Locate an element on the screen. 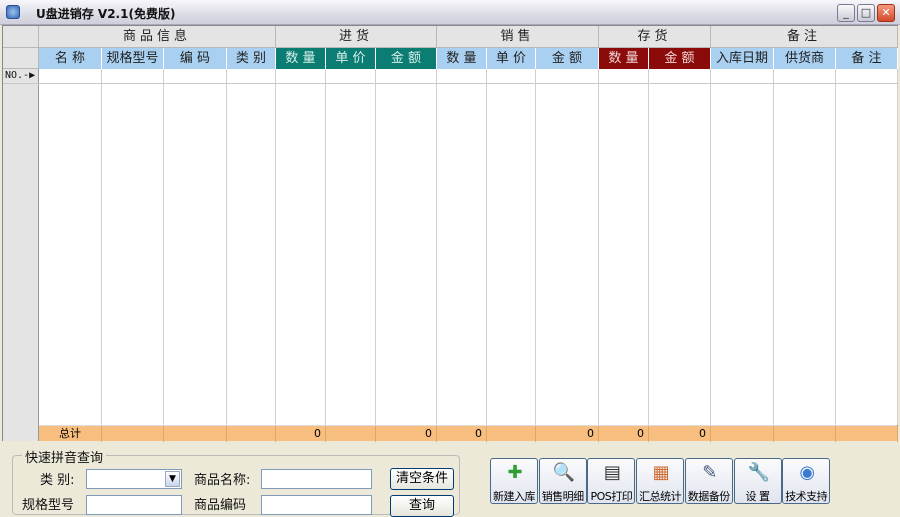  column-header: 编 码 is located at coordinates (195, 58).